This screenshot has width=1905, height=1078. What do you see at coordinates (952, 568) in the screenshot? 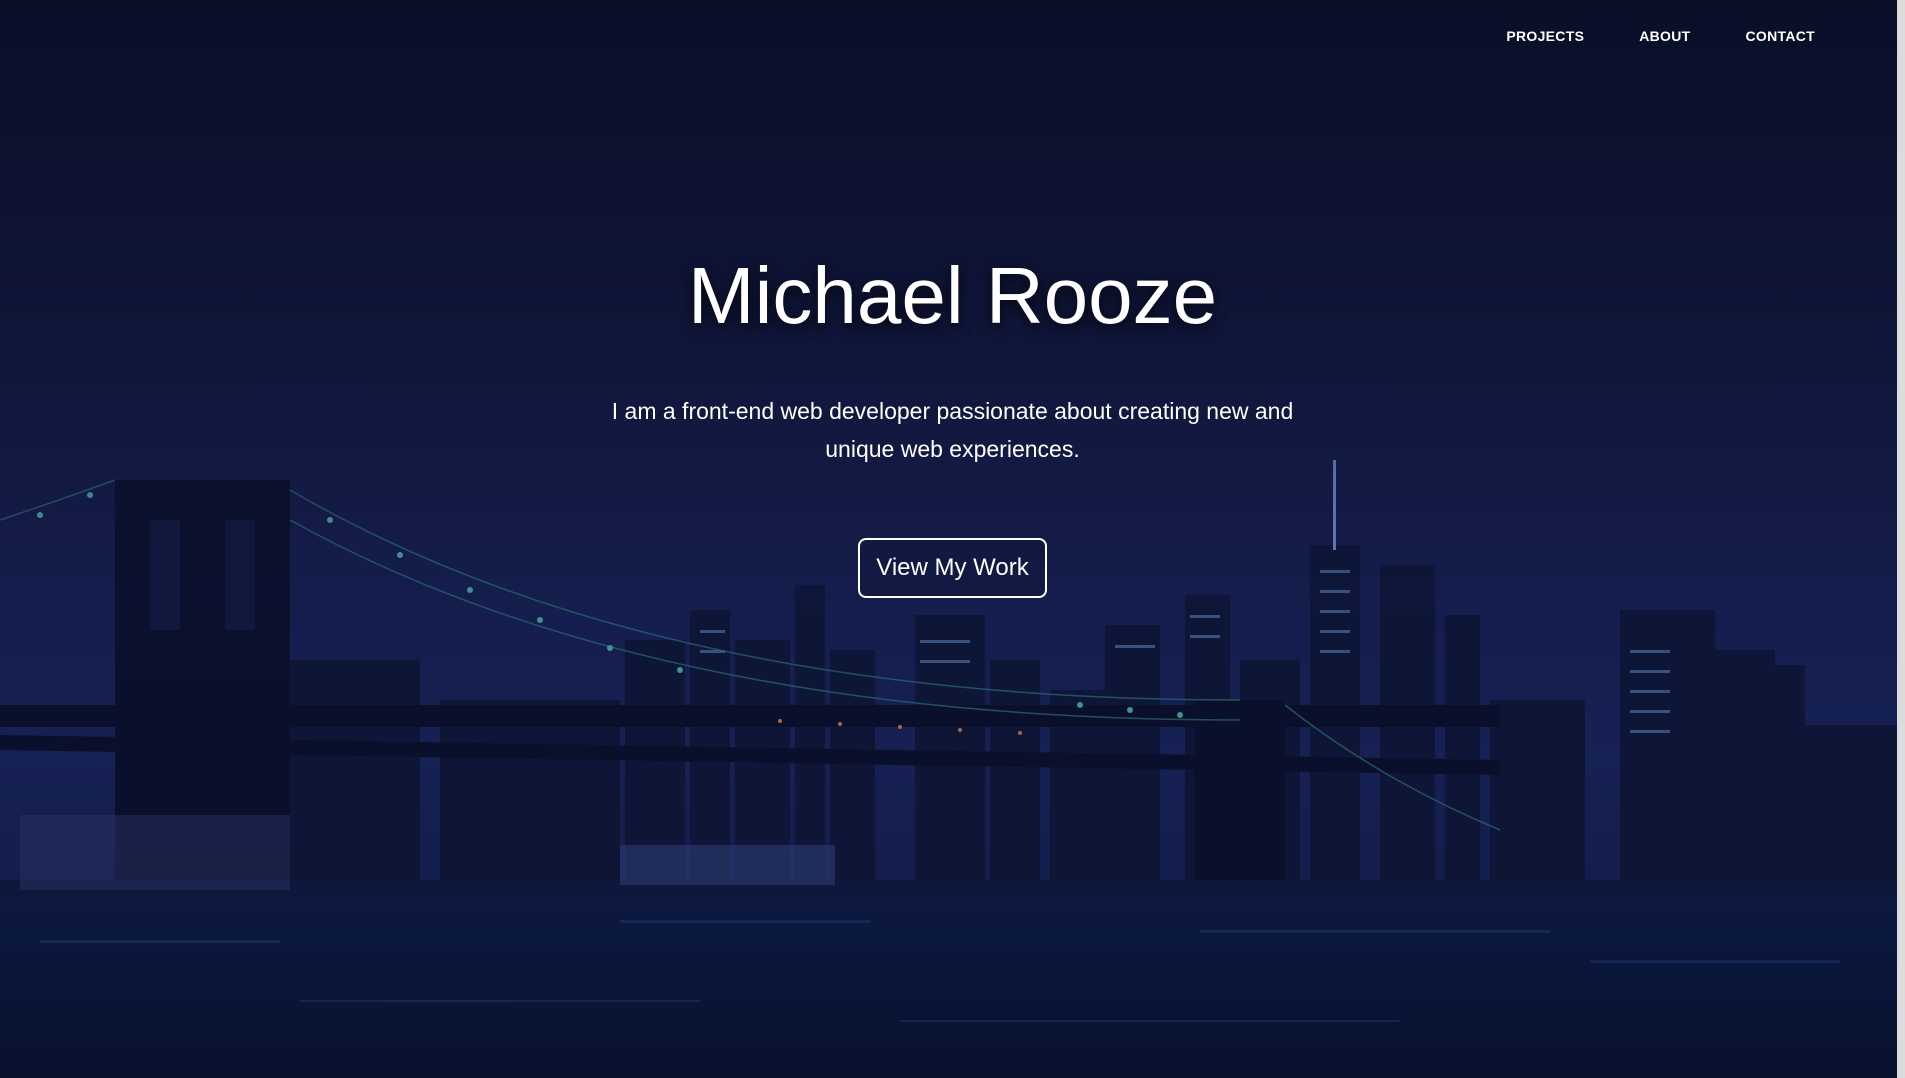
I see `view-my-work-button: View My Work` at bounding box center [952, 568].